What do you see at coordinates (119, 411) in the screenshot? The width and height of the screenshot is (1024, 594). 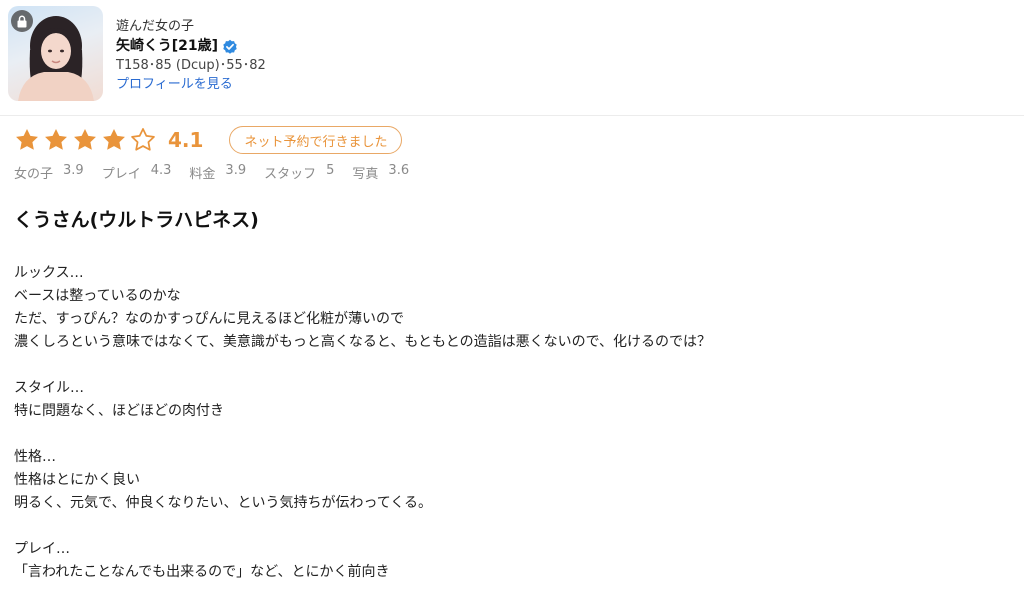 I see `review-line: 特に問題なく、ほどほどの肉付き` at bounding box center [119, 411].